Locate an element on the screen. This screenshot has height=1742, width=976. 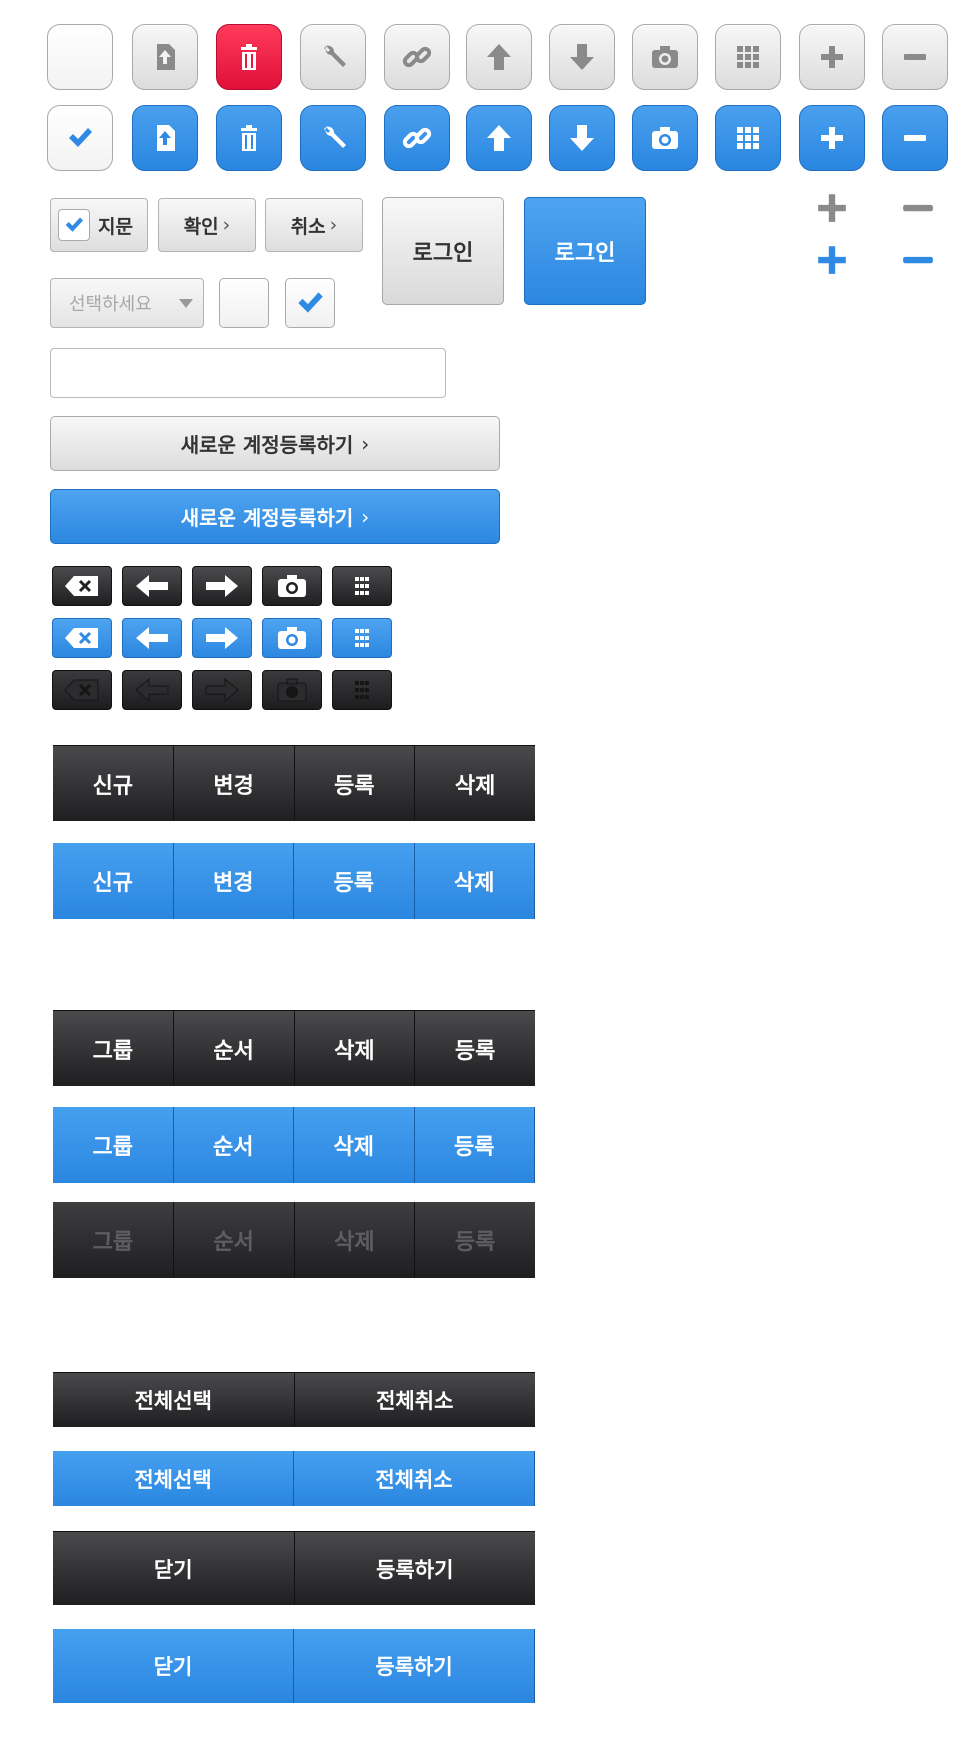
wrench-icon is located at coordinates (335, 137).